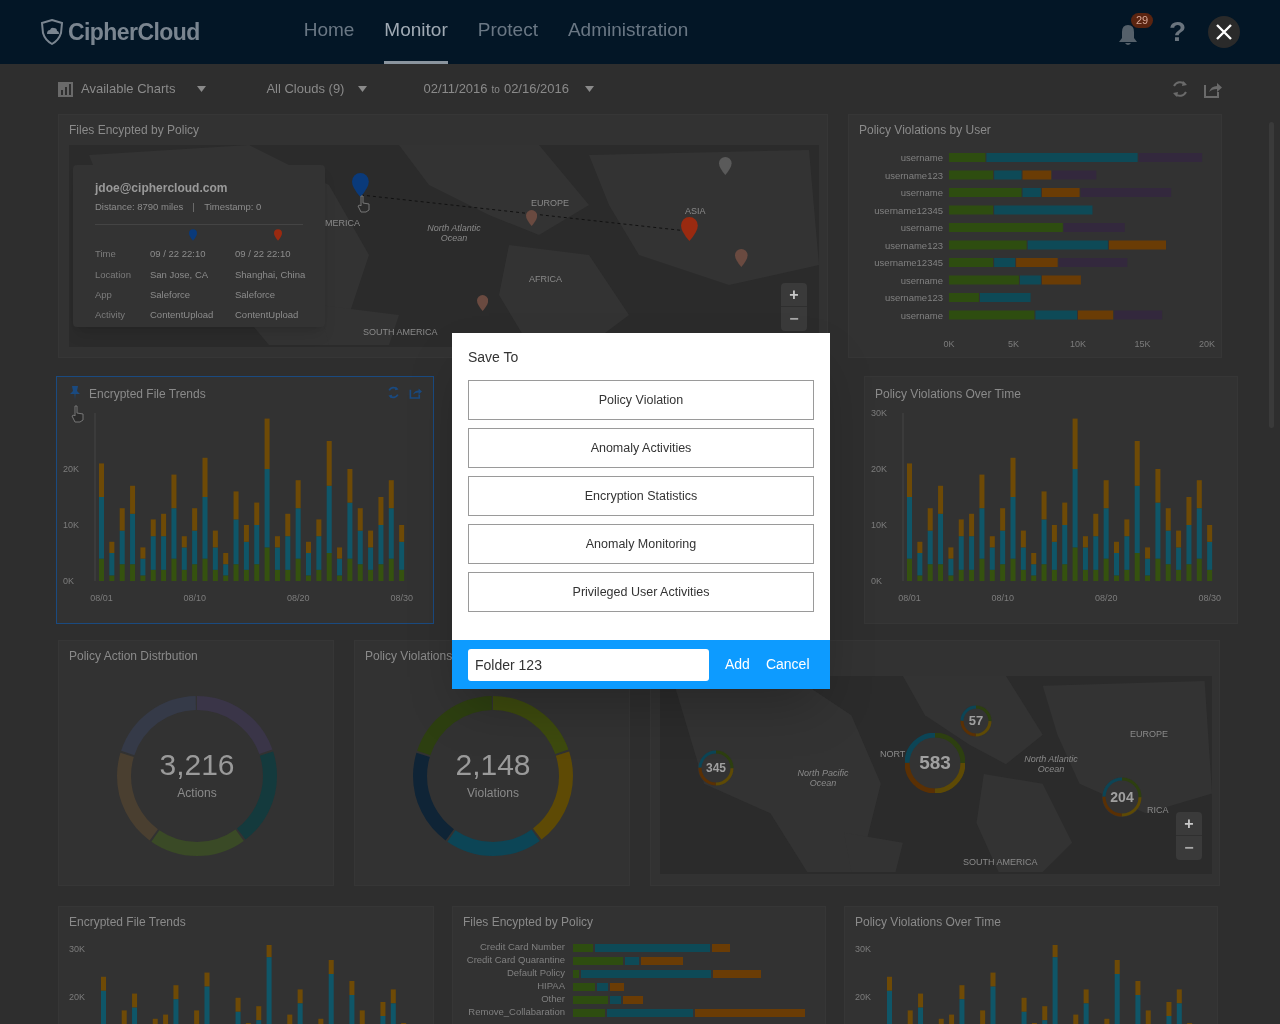  What do you see at coordinates (162, 188) in the screenshot?
I see `user-email: jdoe@ciphercloud.com` at bounding box center [162, 188].